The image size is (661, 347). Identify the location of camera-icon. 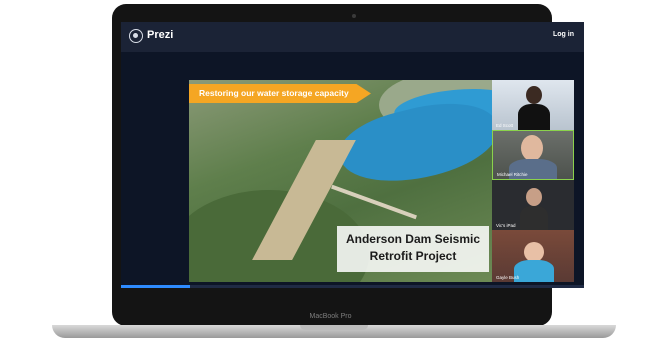
(354, 16).